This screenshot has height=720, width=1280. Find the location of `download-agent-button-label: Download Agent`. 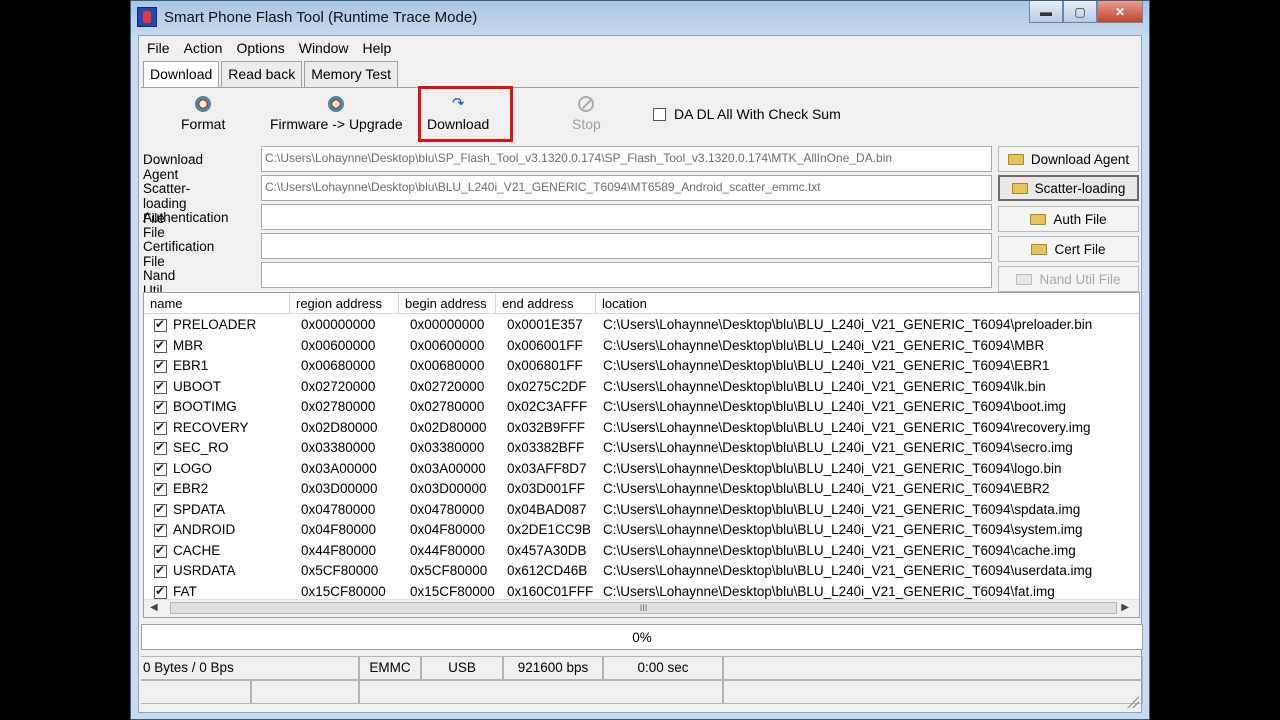

download-agent-button-label: Download Agent is located at coordinates (1080, 159).